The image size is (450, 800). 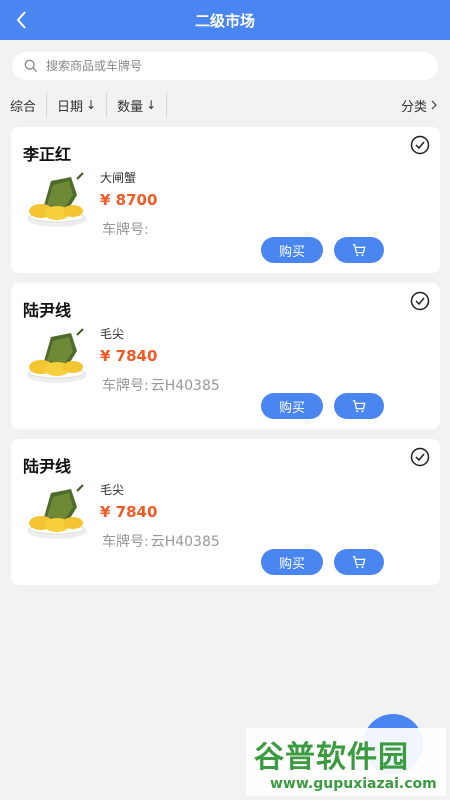 I want to click on category-dropdown: 分类, so click(x=419, y=105).